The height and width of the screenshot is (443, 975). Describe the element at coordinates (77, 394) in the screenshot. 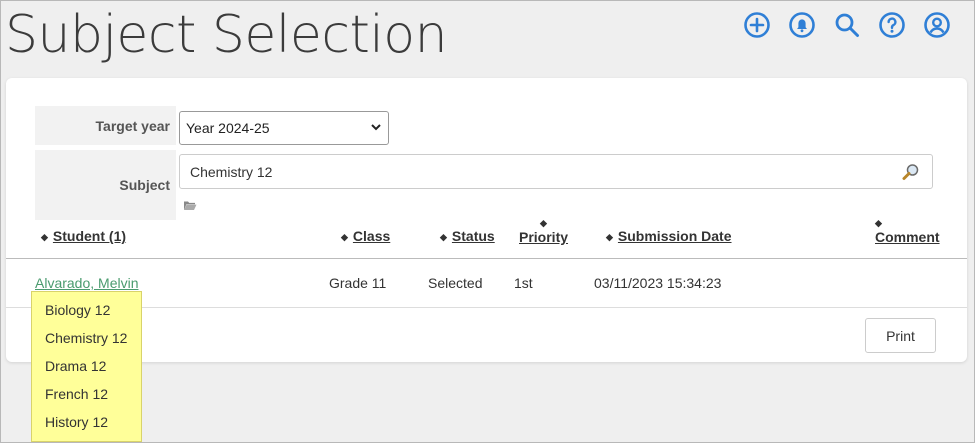

I see `tooltip-item: French 12` at that location.